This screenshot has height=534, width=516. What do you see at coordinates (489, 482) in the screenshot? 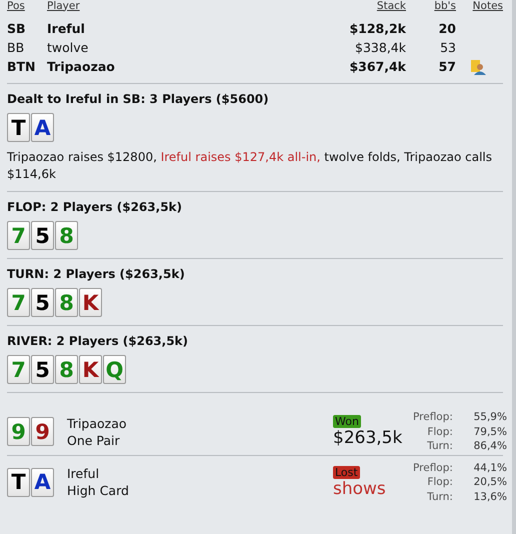
I see `equity-value: 20,5%` at bounding box center [489, 482].